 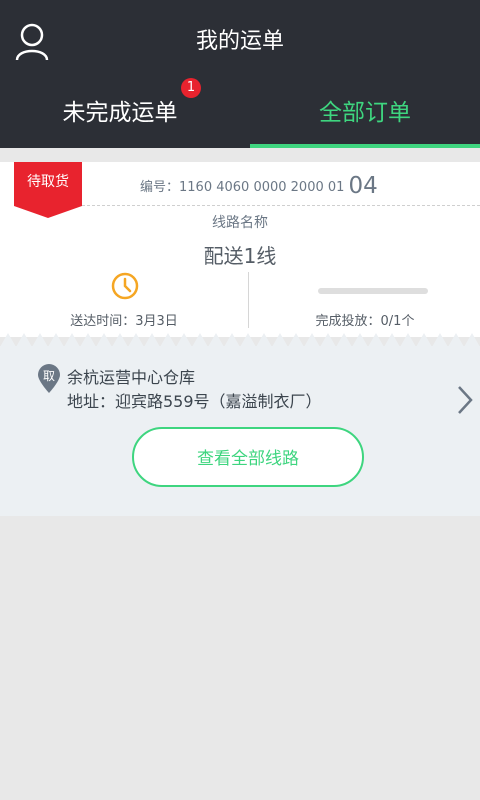 I want to click on divider-gap, so click(x=240, y=155).